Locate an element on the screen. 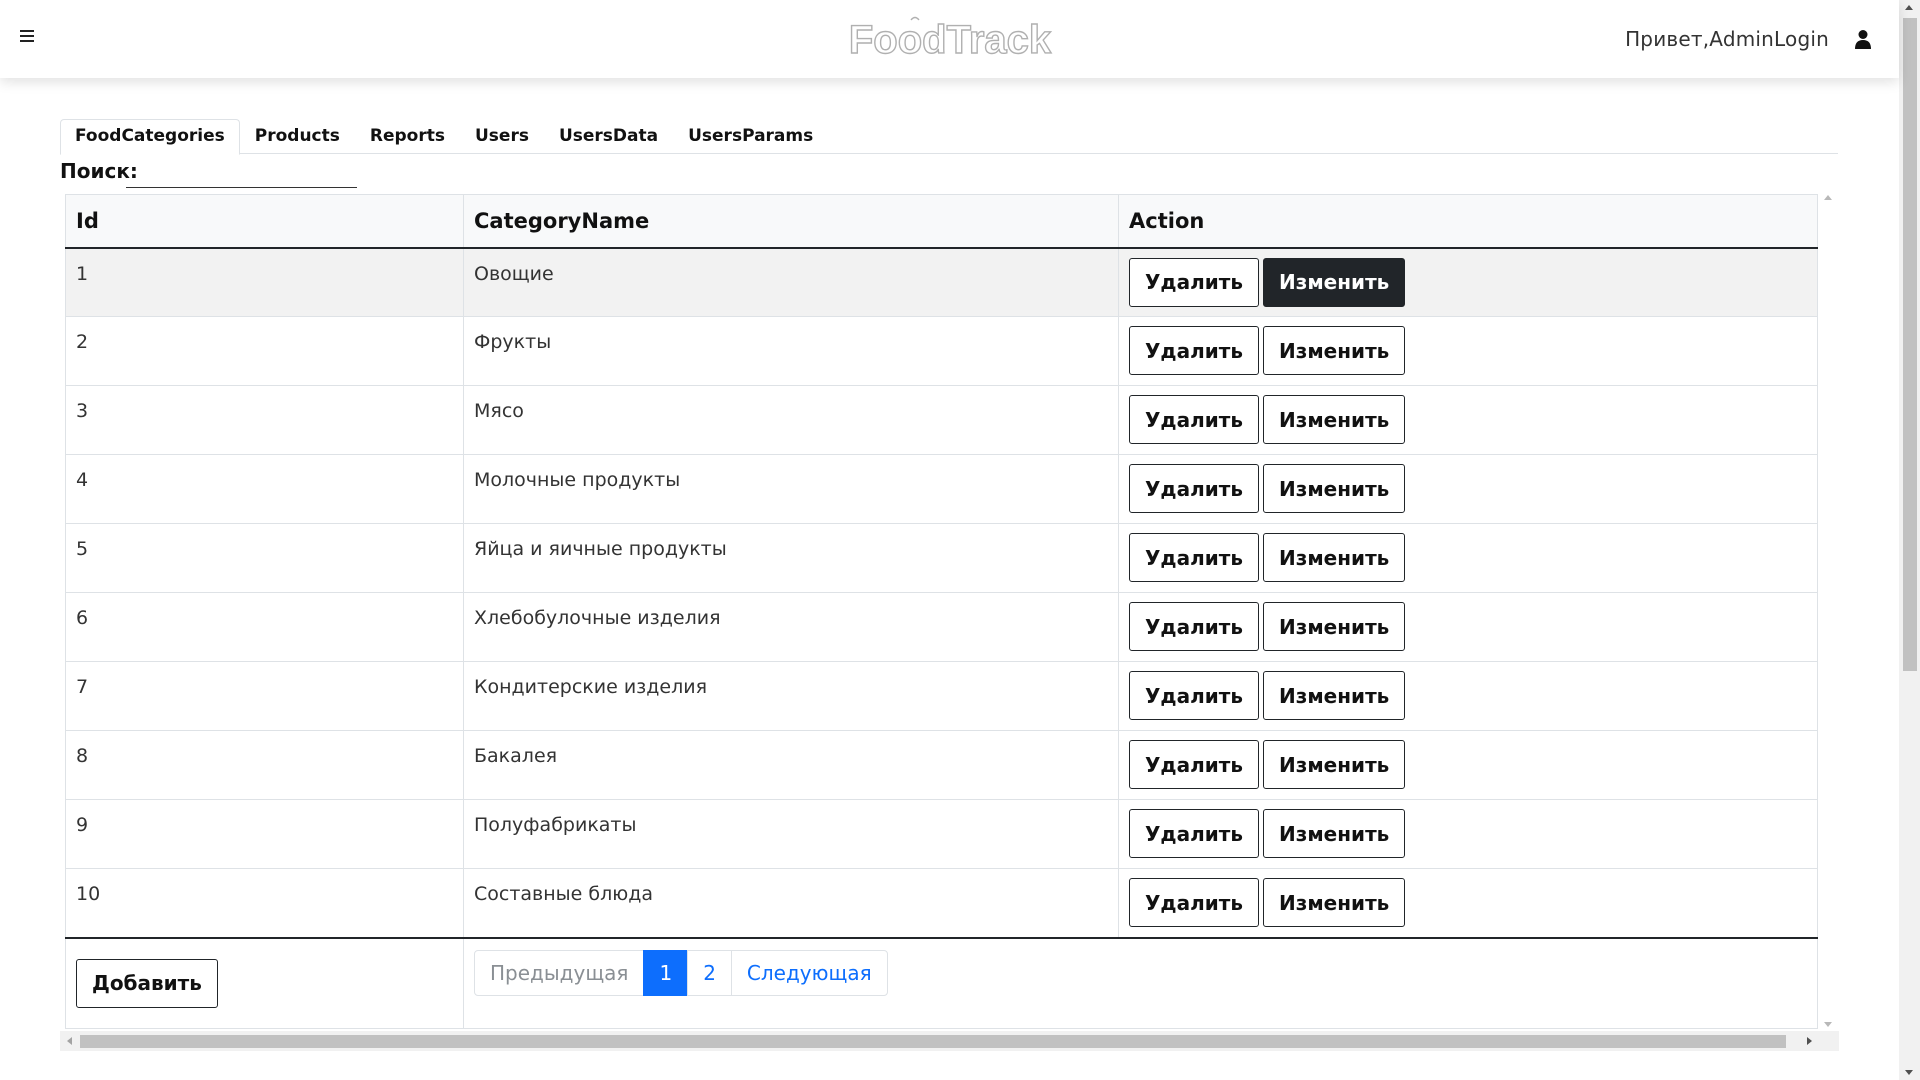 This screenshot has width=1920, height=1080. page-scroll-down-arrow-icon is located at coordinates (1909, 1072).